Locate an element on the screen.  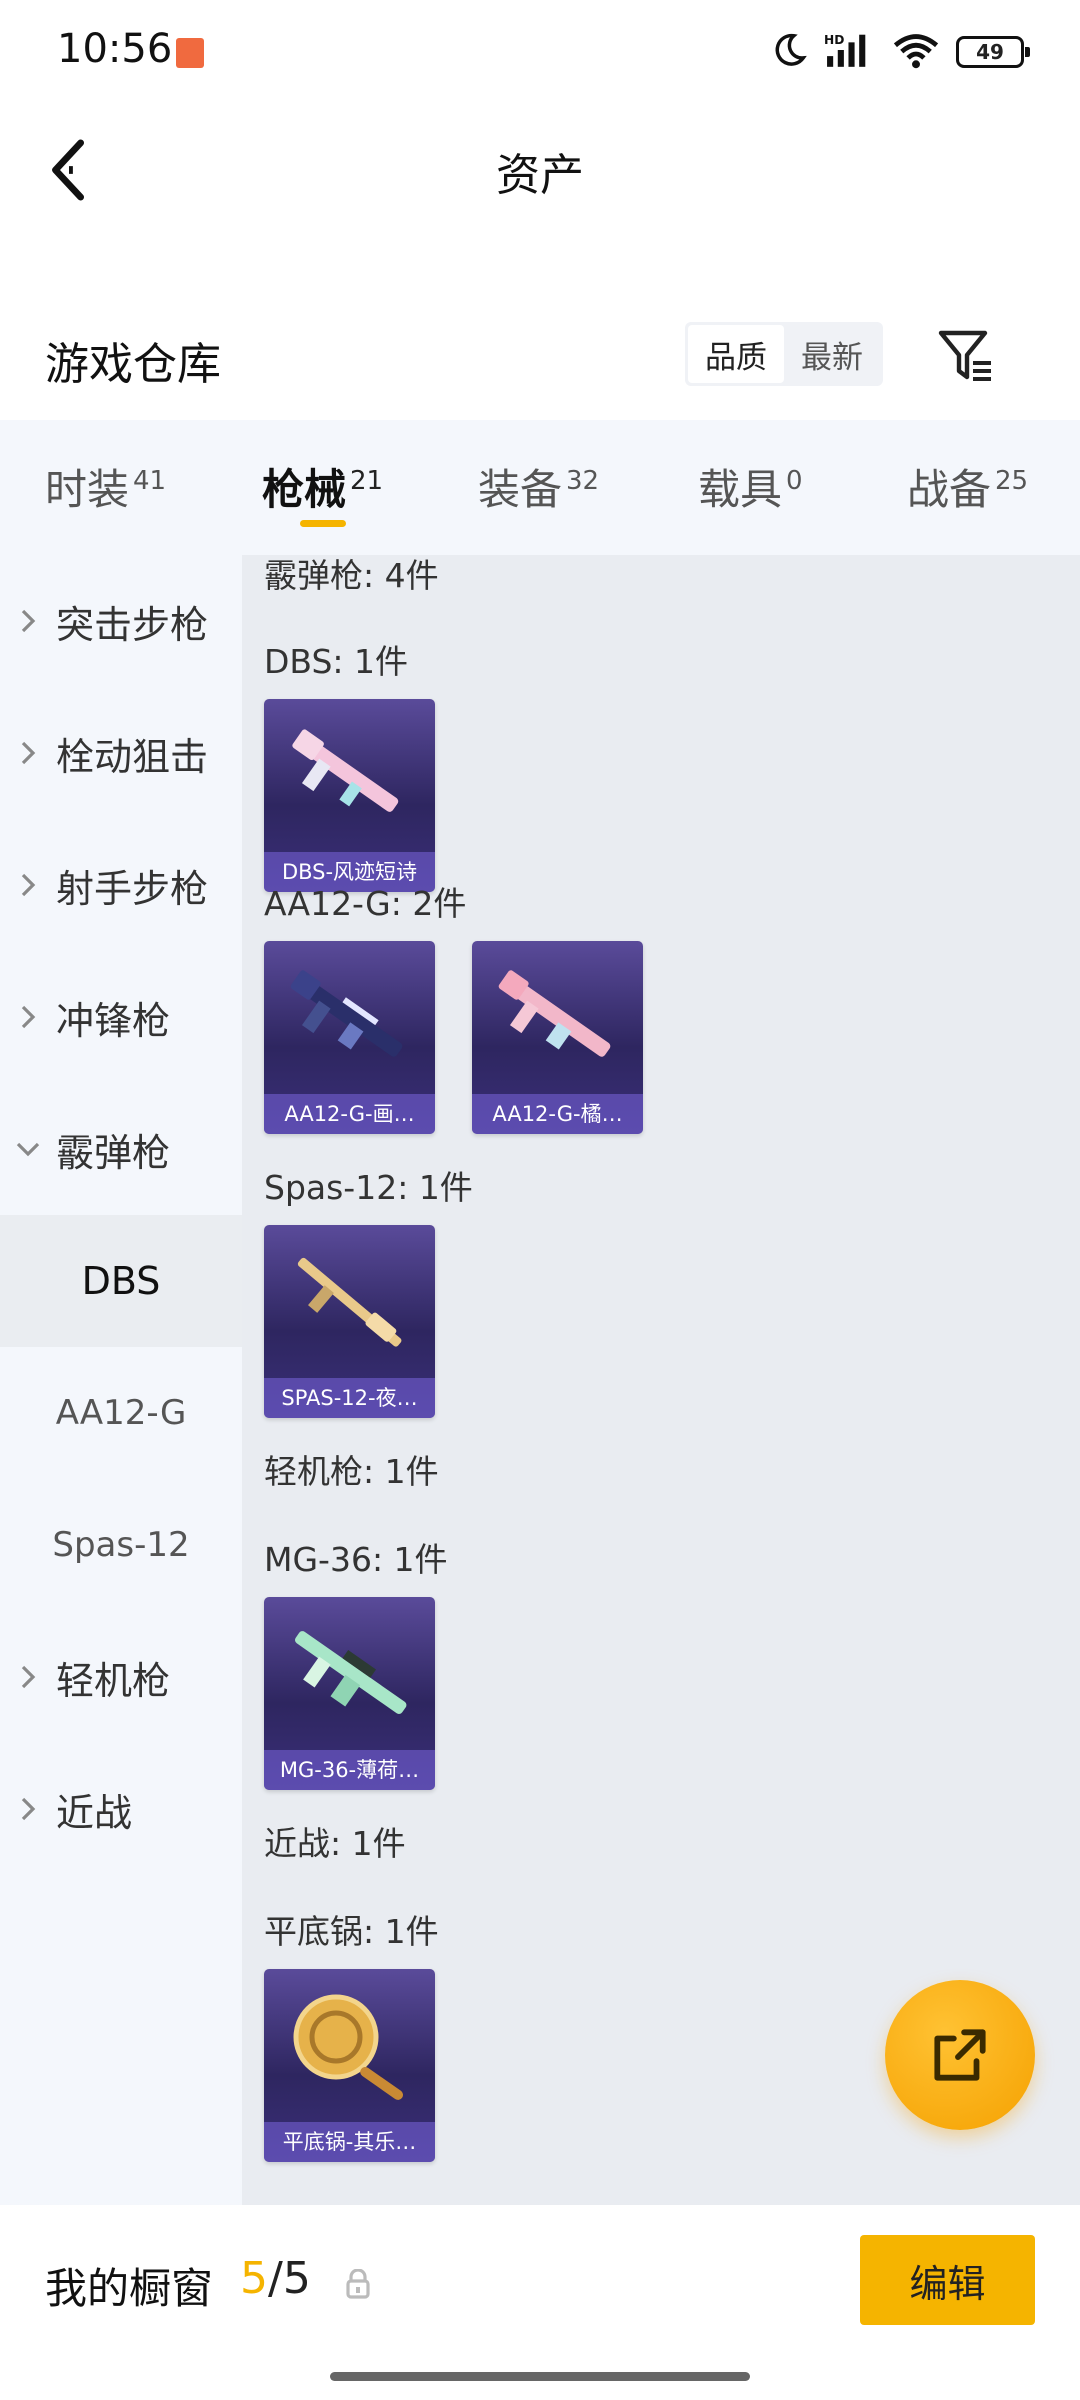
showcase-label: 我的橱窗 is located at coordinates (129, 2288).